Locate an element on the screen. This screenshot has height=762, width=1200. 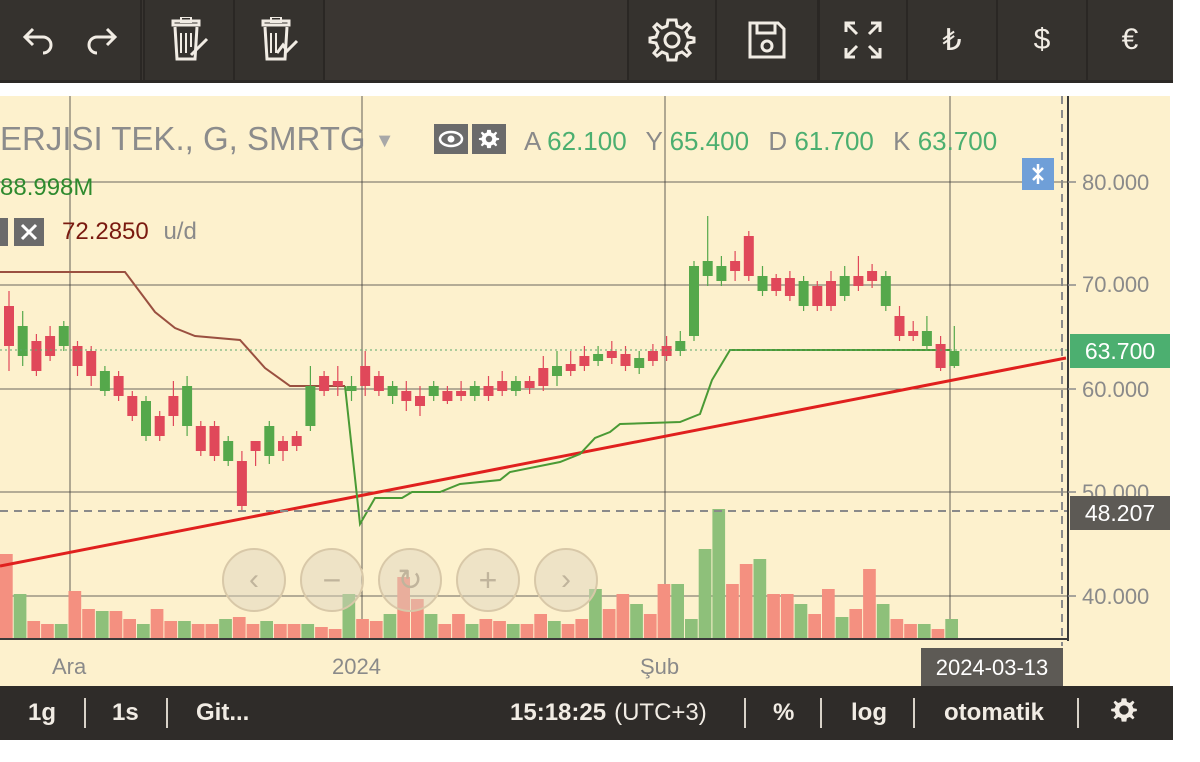
settings-button is located at coordinates (672, 40).